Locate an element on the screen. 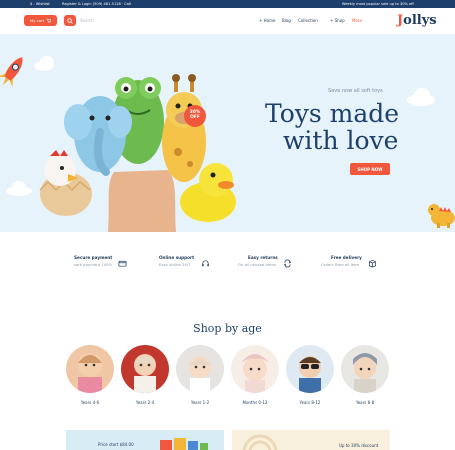 This screenshot has width=455, height=450. feature-title: Online support is located at coordinates (177, 257).